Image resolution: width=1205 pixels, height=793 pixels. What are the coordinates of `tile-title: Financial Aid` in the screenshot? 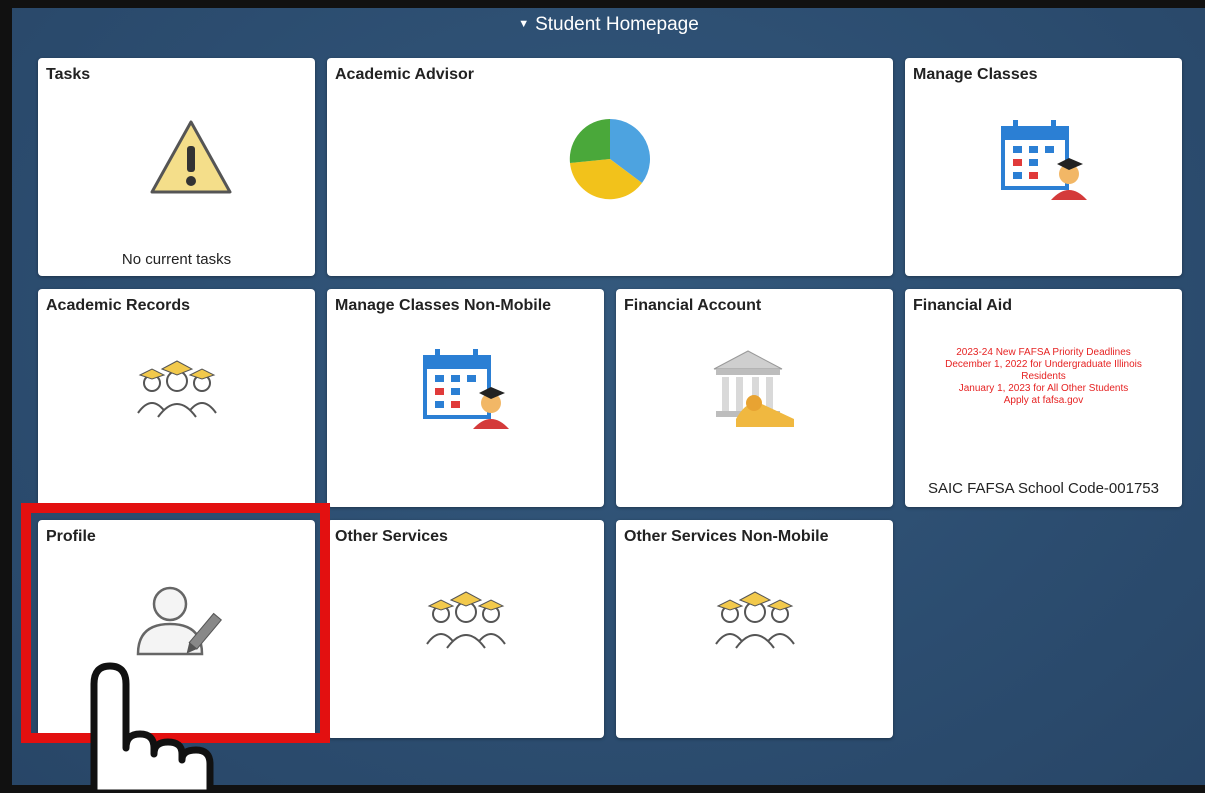 It's located at (962, 305).